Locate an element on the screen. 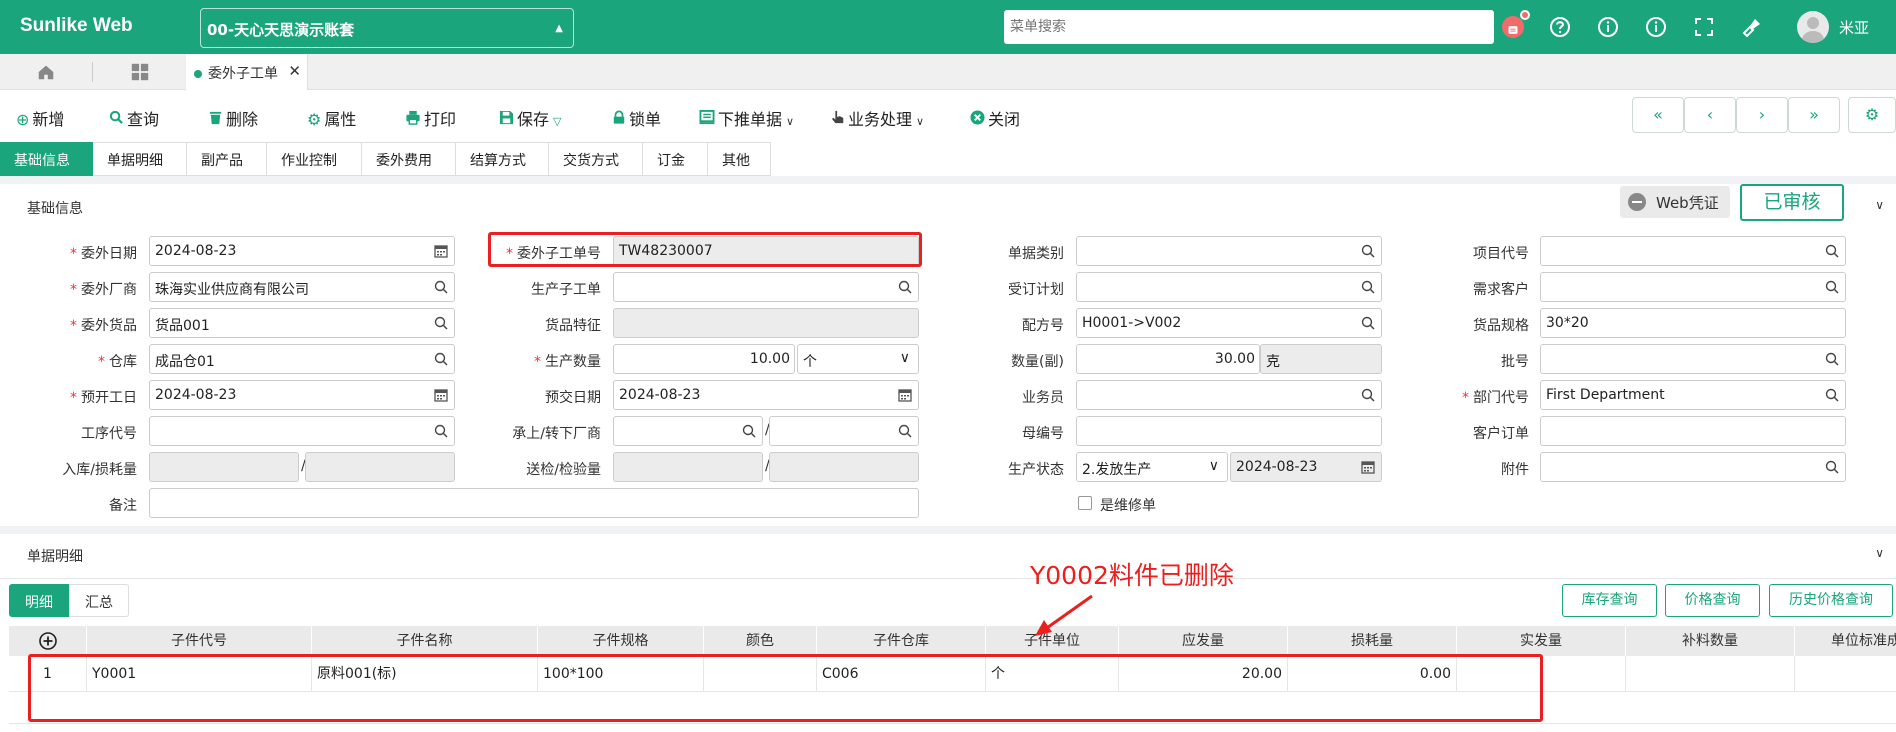 This screenshot has width=1896, height=732. col-header-name: 子件名称 is located at coordinates (425, 641).